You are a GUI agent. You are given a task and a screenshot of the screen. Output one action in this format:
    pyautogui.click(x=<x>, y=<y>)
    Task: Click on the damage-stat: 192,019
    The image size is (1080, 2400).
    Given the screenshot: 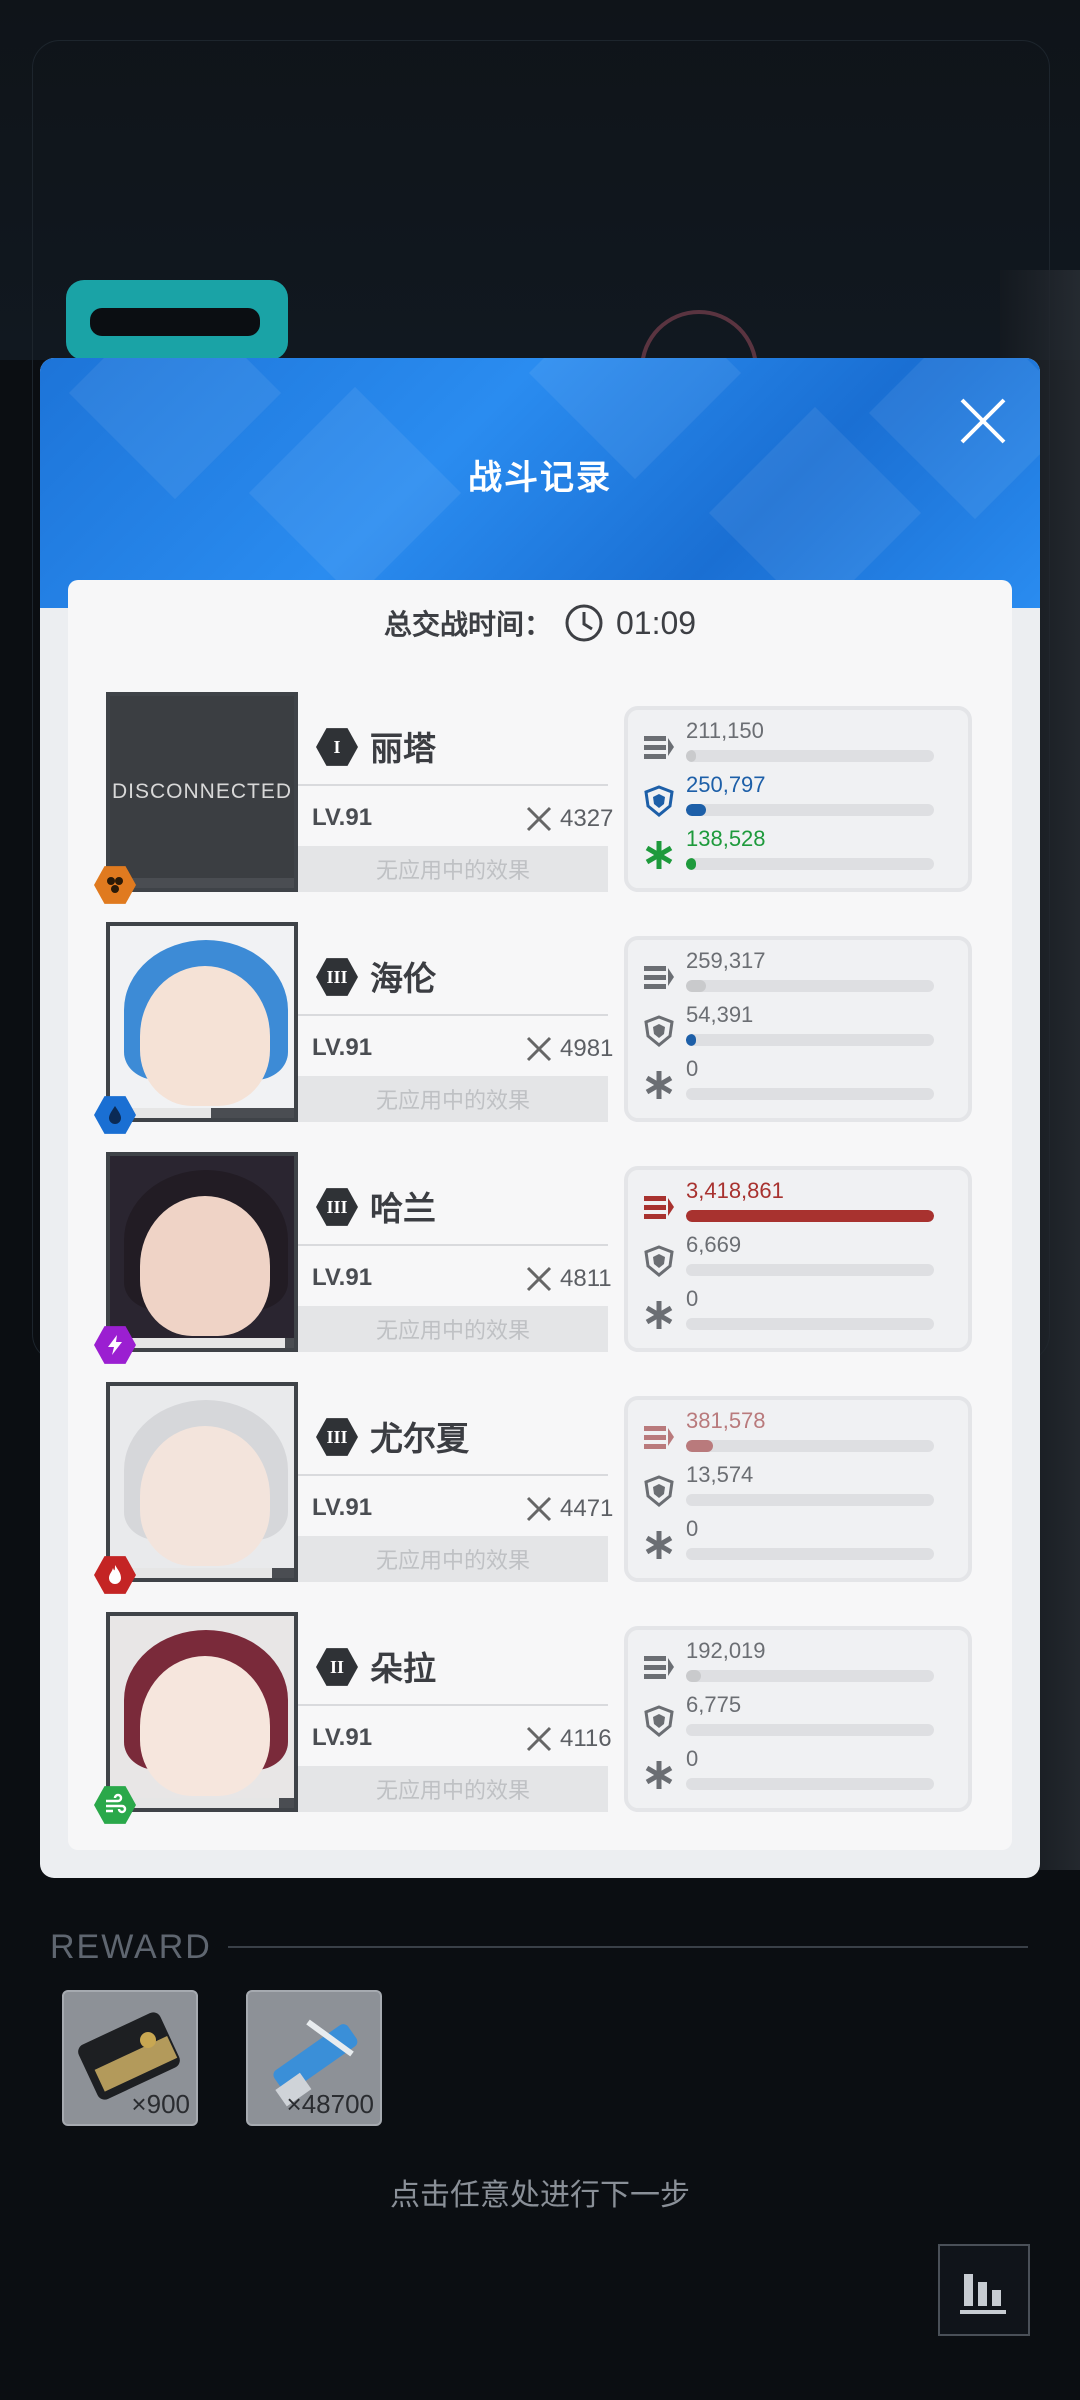 What is the action you would take?
    pyautogui.click(x=798, y=1664)
    